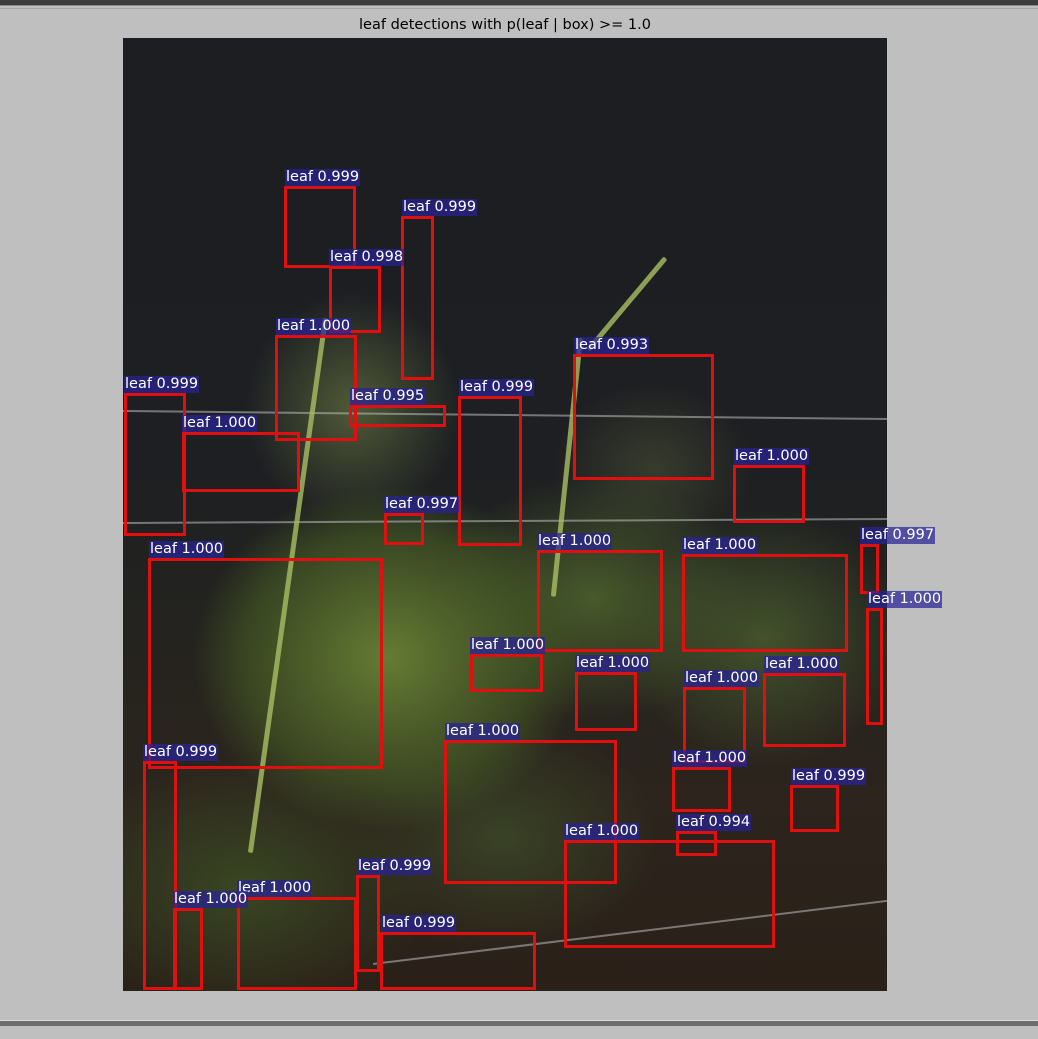 This screenshot has height=1039, width=1038. Describe the element at coordinates (714, 822) in the screenshot. I see `detection-label: leaf 0.994` at that location.